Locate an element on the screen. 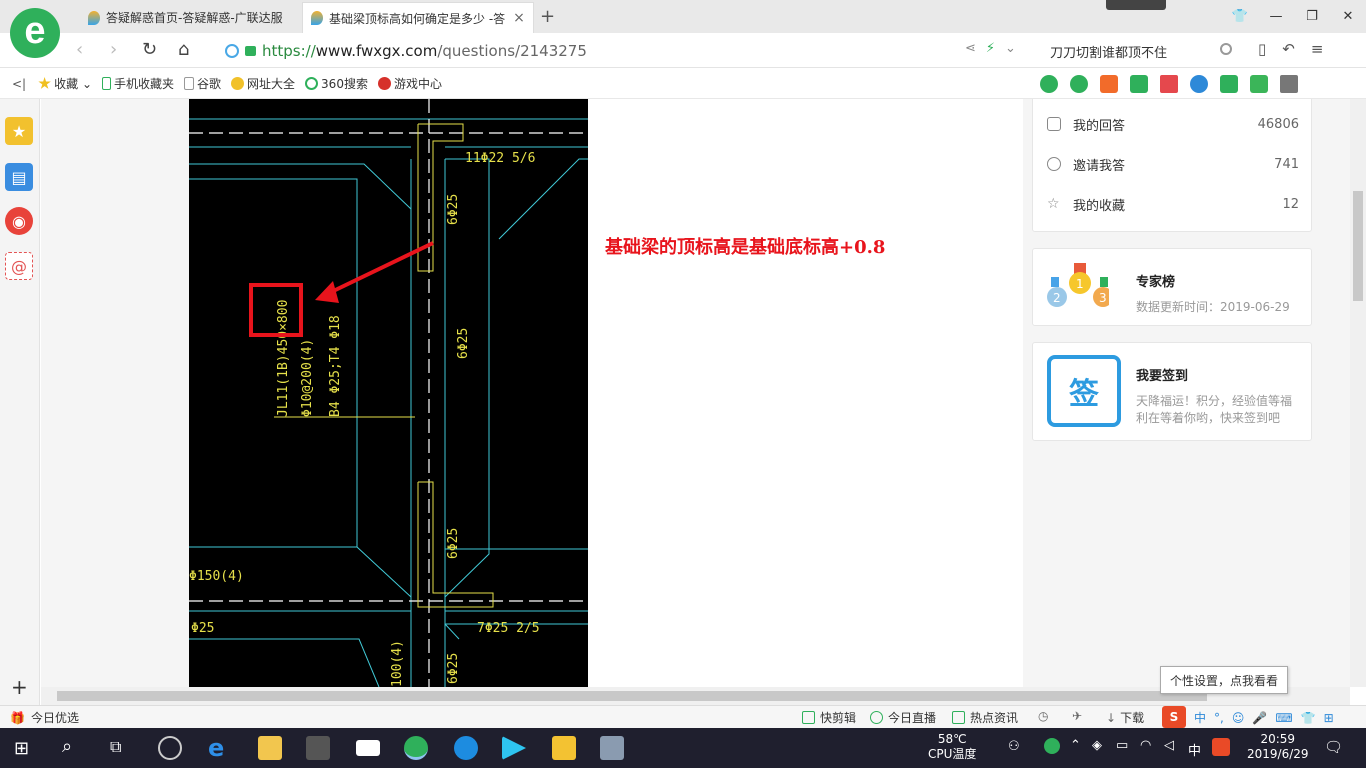 The height and width of the screenshot is (768, 1366). bookmark-favorites: 收藏 ⌄ is located at coordinates (65, 83).